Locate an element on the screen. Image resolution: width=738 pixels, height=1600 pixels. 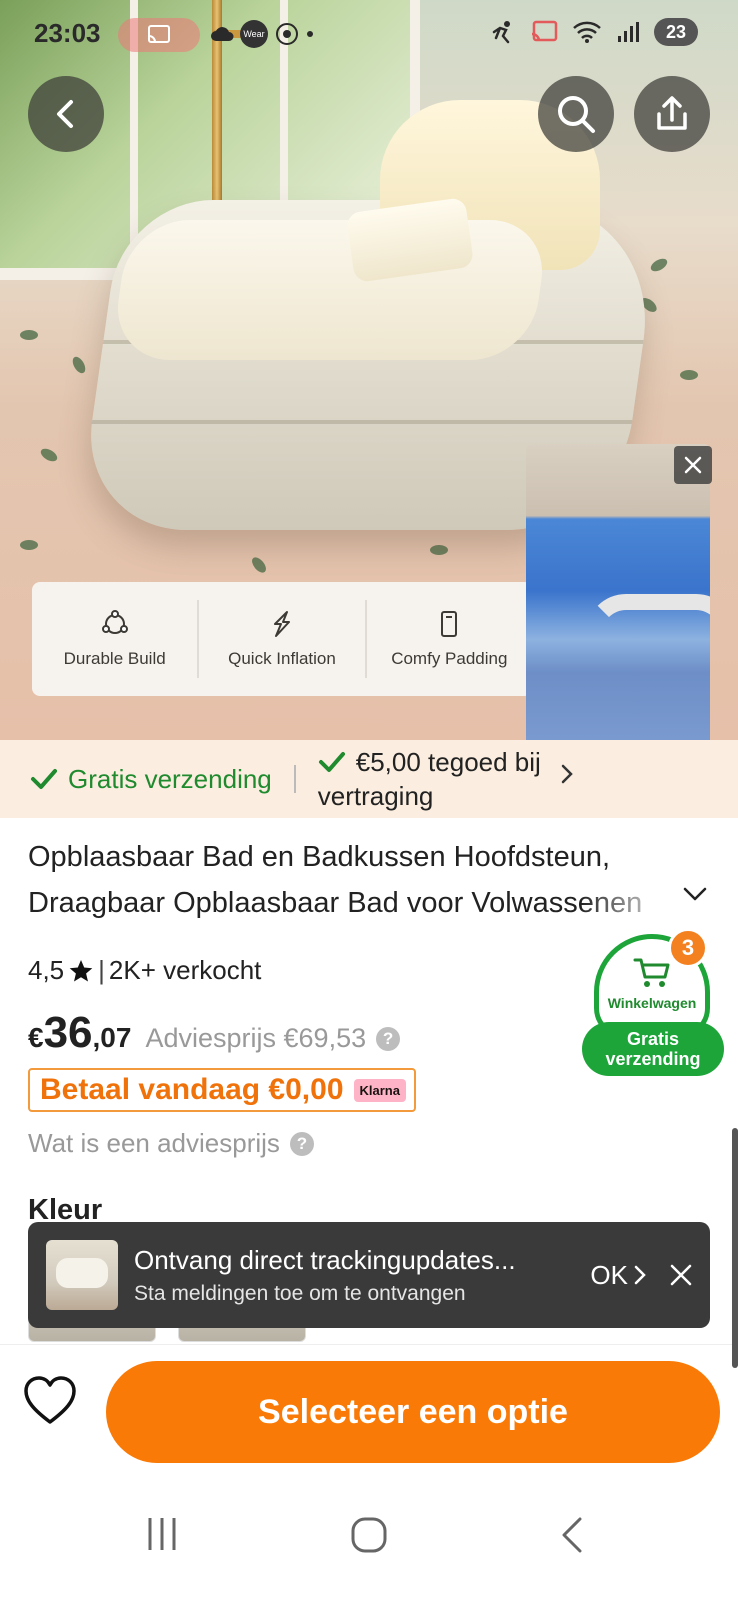
rating-row: 4,5 | 2K+ verkocht is located at coordinates (144, 970).